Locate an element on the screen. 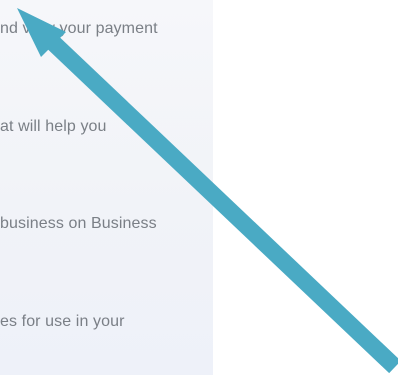 The height and width of the screenshot is (375, 398). list-item-text: business on Business is located at coordinates (78, 223).